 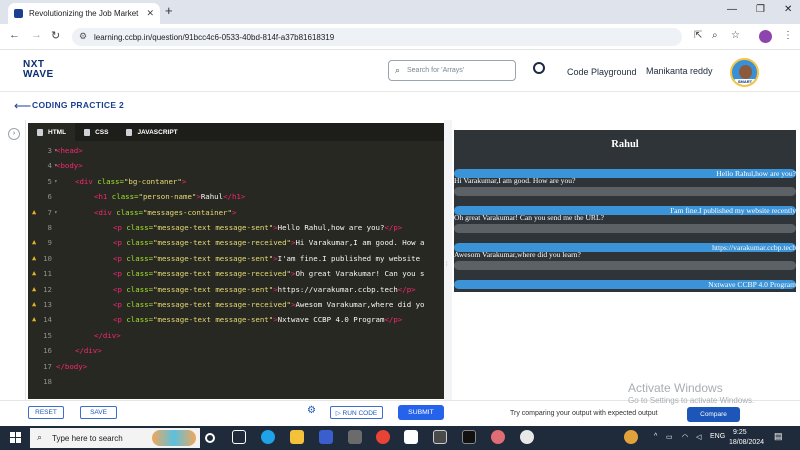 I want to click on avatar: SMART, so click(x=744, y=72).